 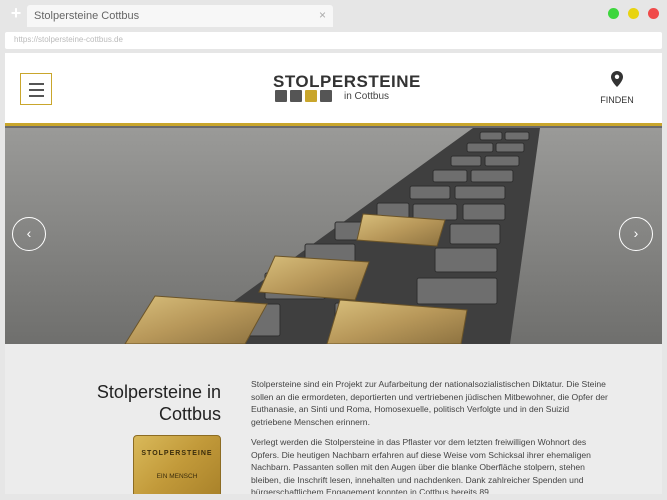 What do you see at coordinates (87, 16) in the screenshot?
I see `tab-title: Stolpersteine Cottbus` at bounding box center [87, 16].